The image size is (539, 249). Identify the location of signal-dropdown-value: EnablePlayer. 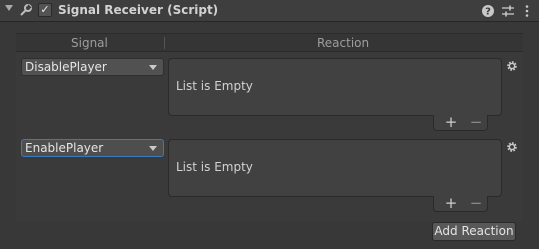
(64, 148).